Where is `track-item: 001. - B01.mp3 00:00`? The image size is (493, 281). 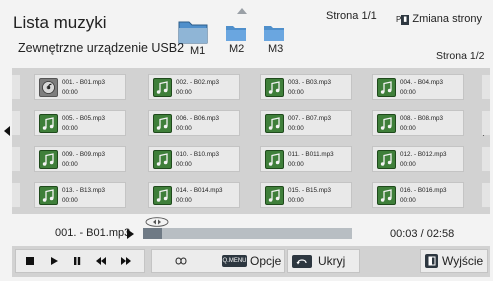 track-item: 001. - B01.mp3 00:00 is located at coordinates (80, 87).